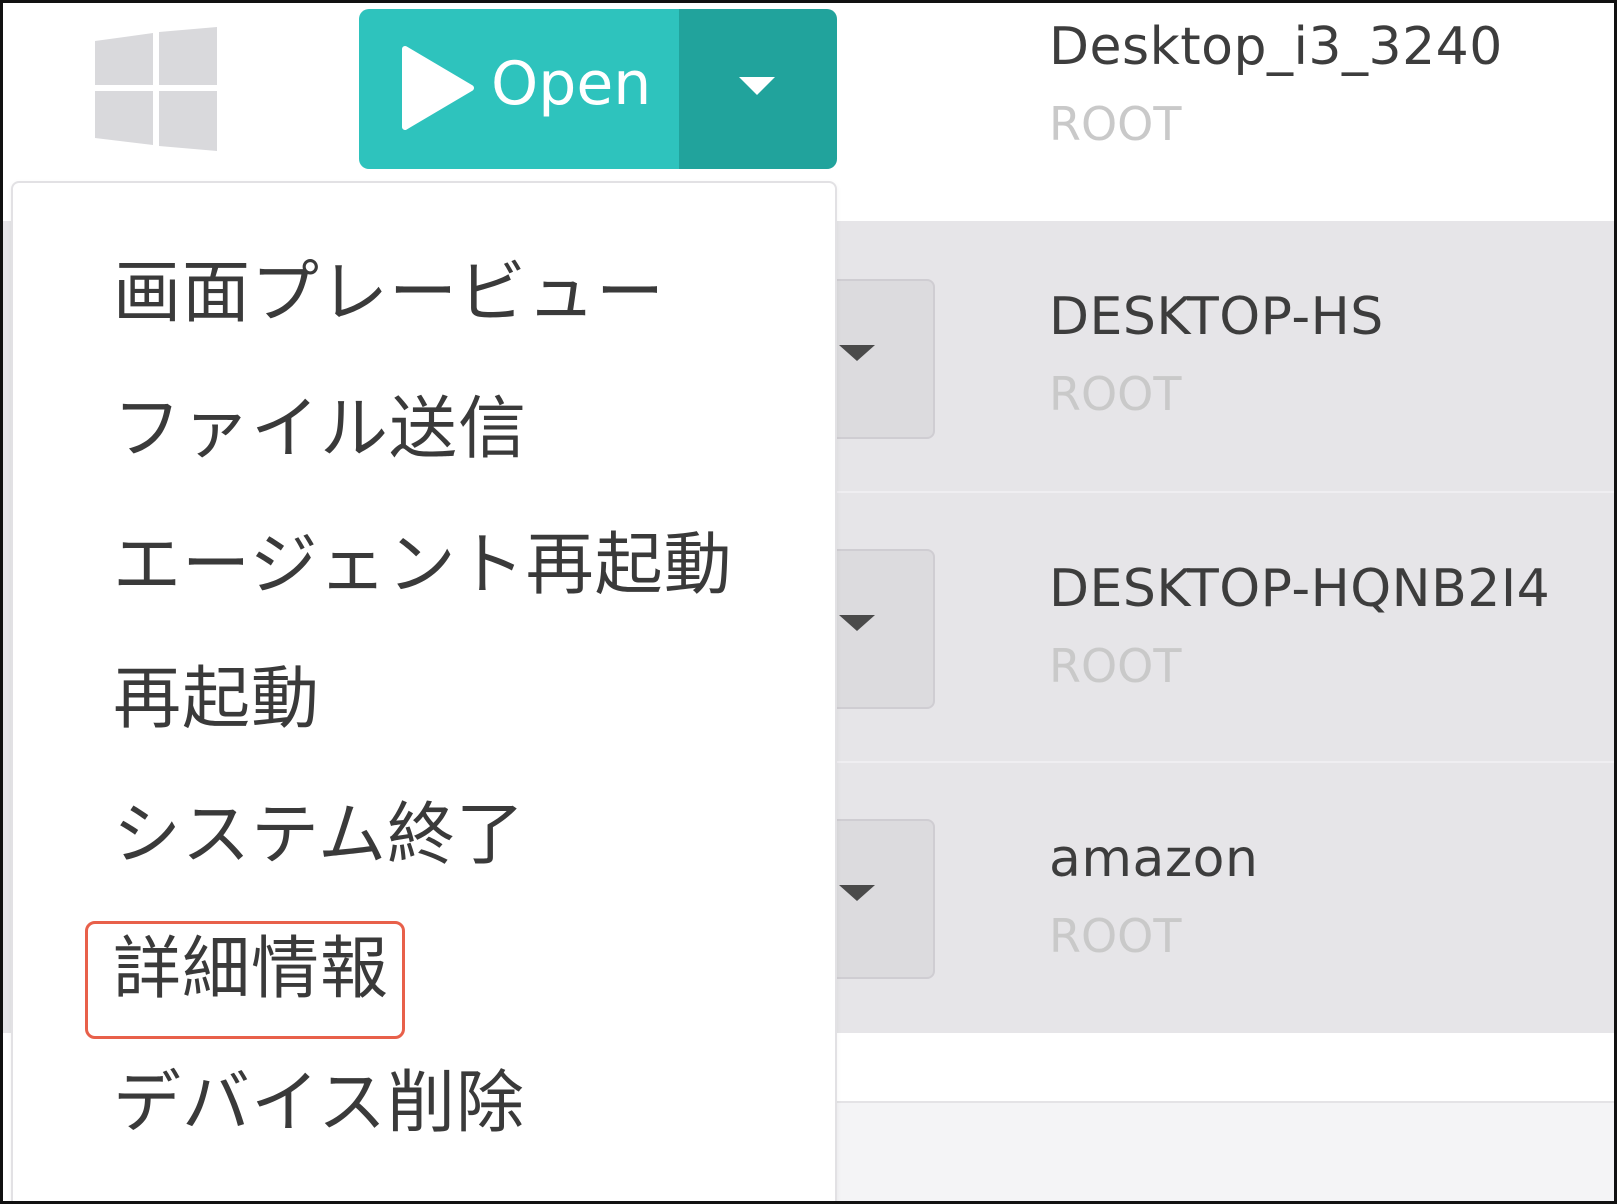 The height and width of the screenshot is (1204, 1617). I want to click on open-button-label: Open, so click(571, 84).